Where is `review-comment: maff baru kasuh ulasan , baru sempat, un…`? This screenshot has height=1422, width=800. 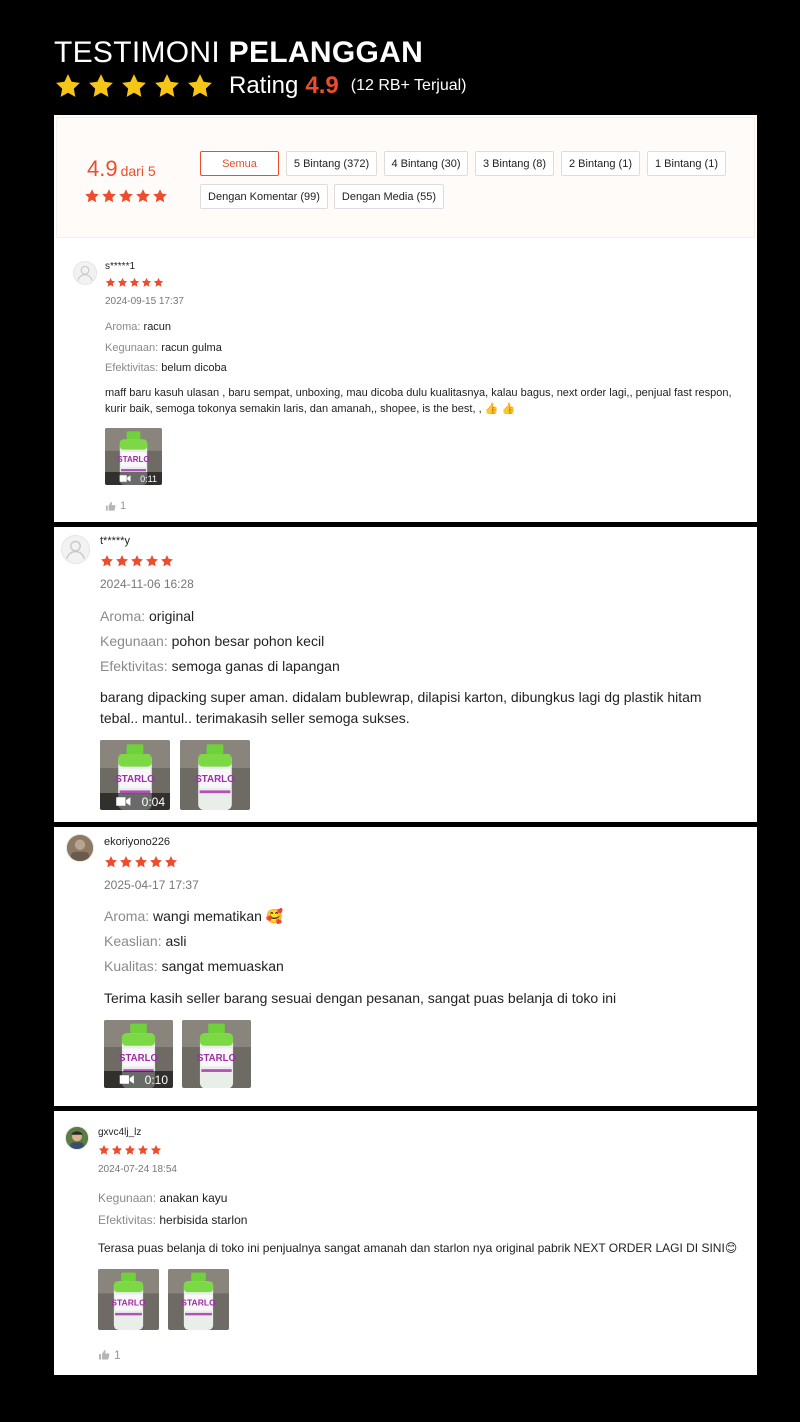 review-comment: maff baru kasuh ulasan , baru sempat, un… is located at coordinates (418, 401).